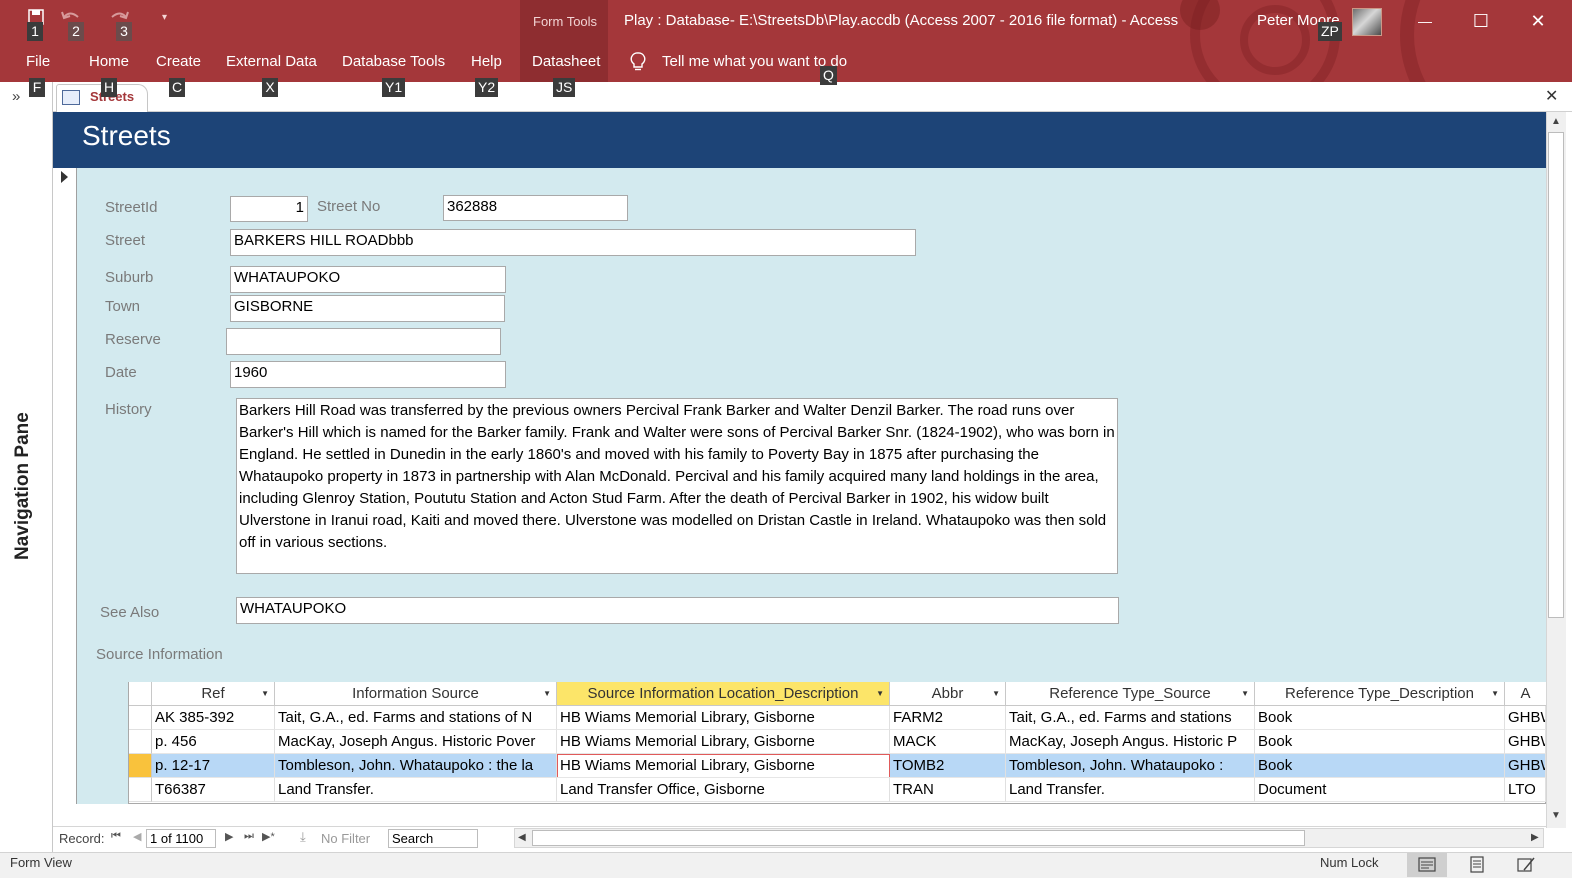 This screenshot has width=1572, height=878. Describe the element at coordinates (268, 836) in the screenshot. I see `new-record-button: ▶*` at that location.